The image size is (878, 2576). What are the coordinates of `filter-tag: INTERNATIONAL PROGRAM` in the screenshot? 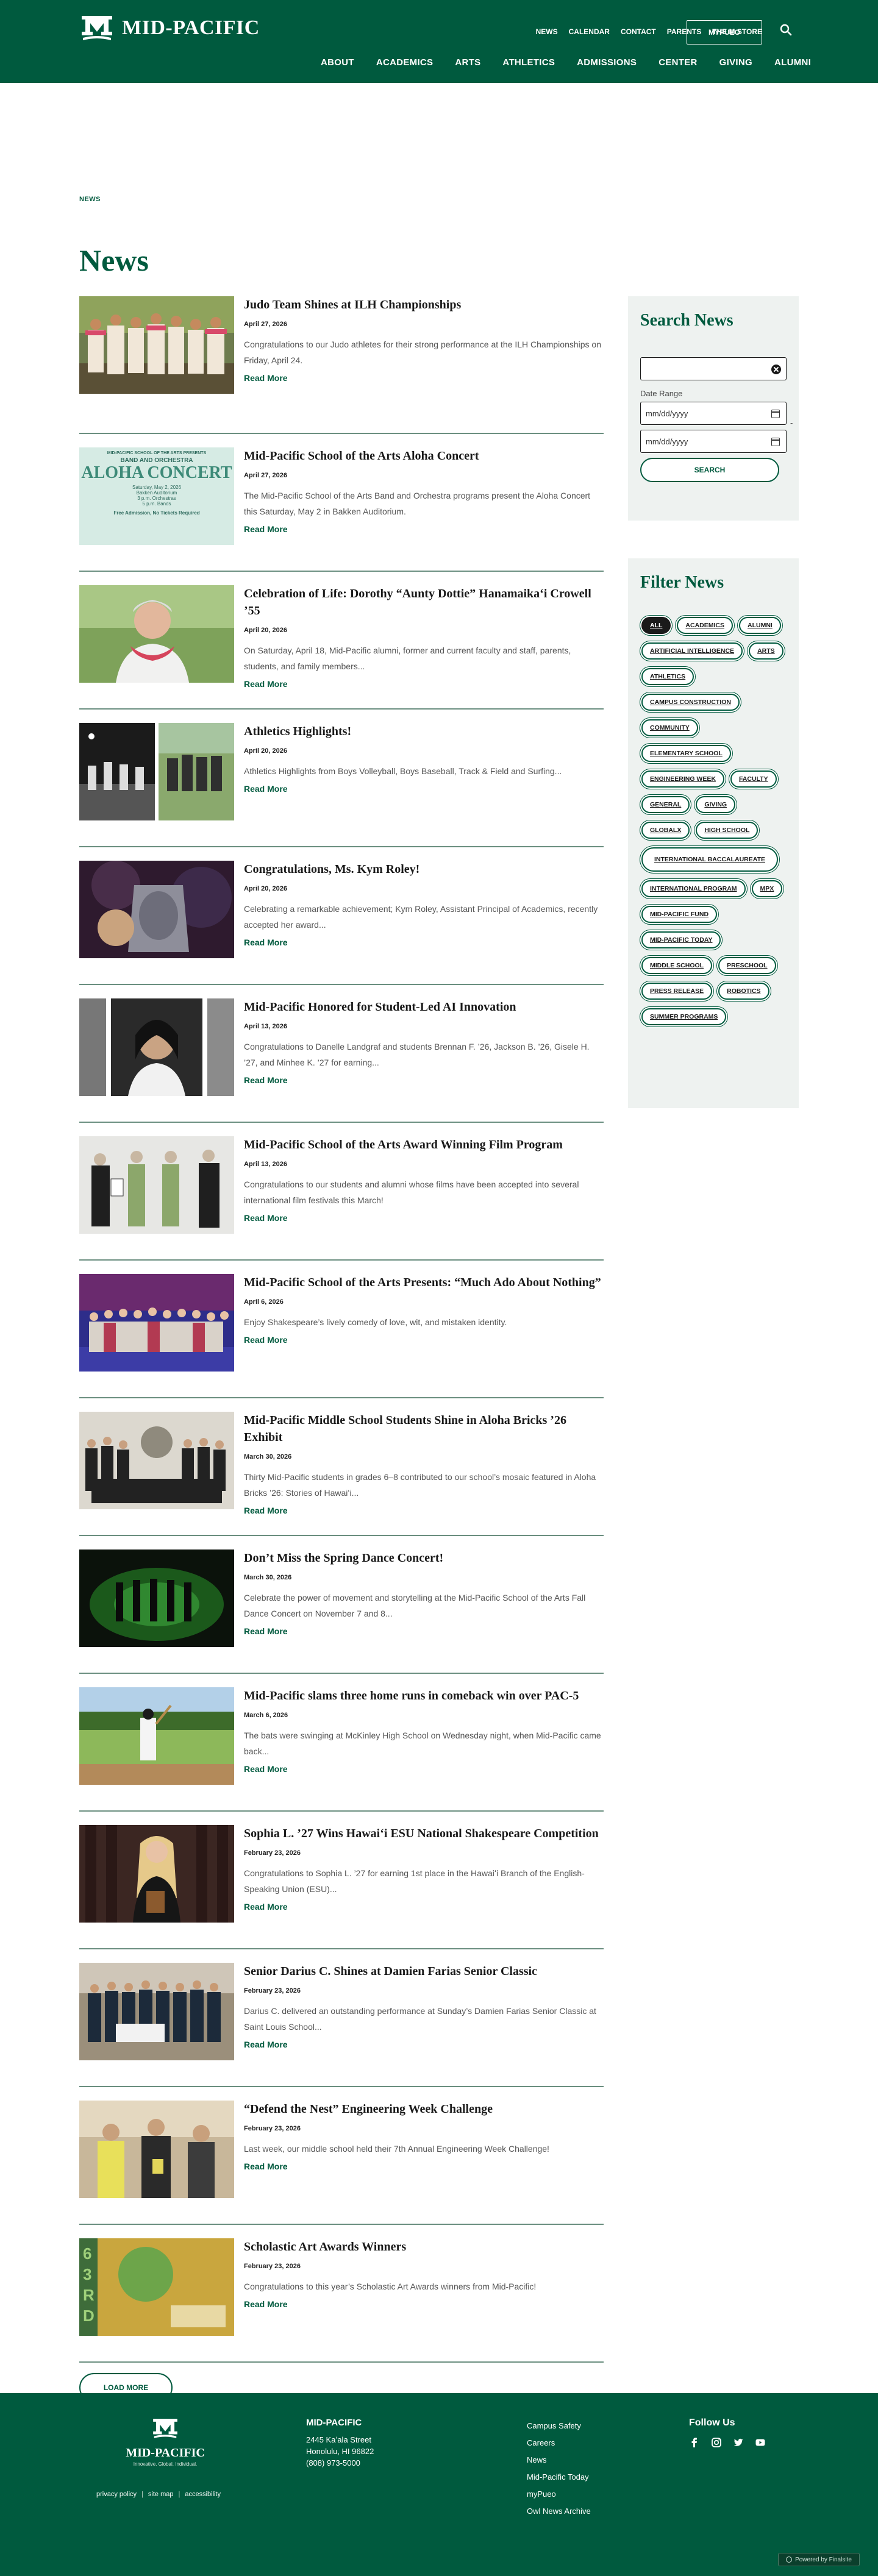 It's located at (693, 888).